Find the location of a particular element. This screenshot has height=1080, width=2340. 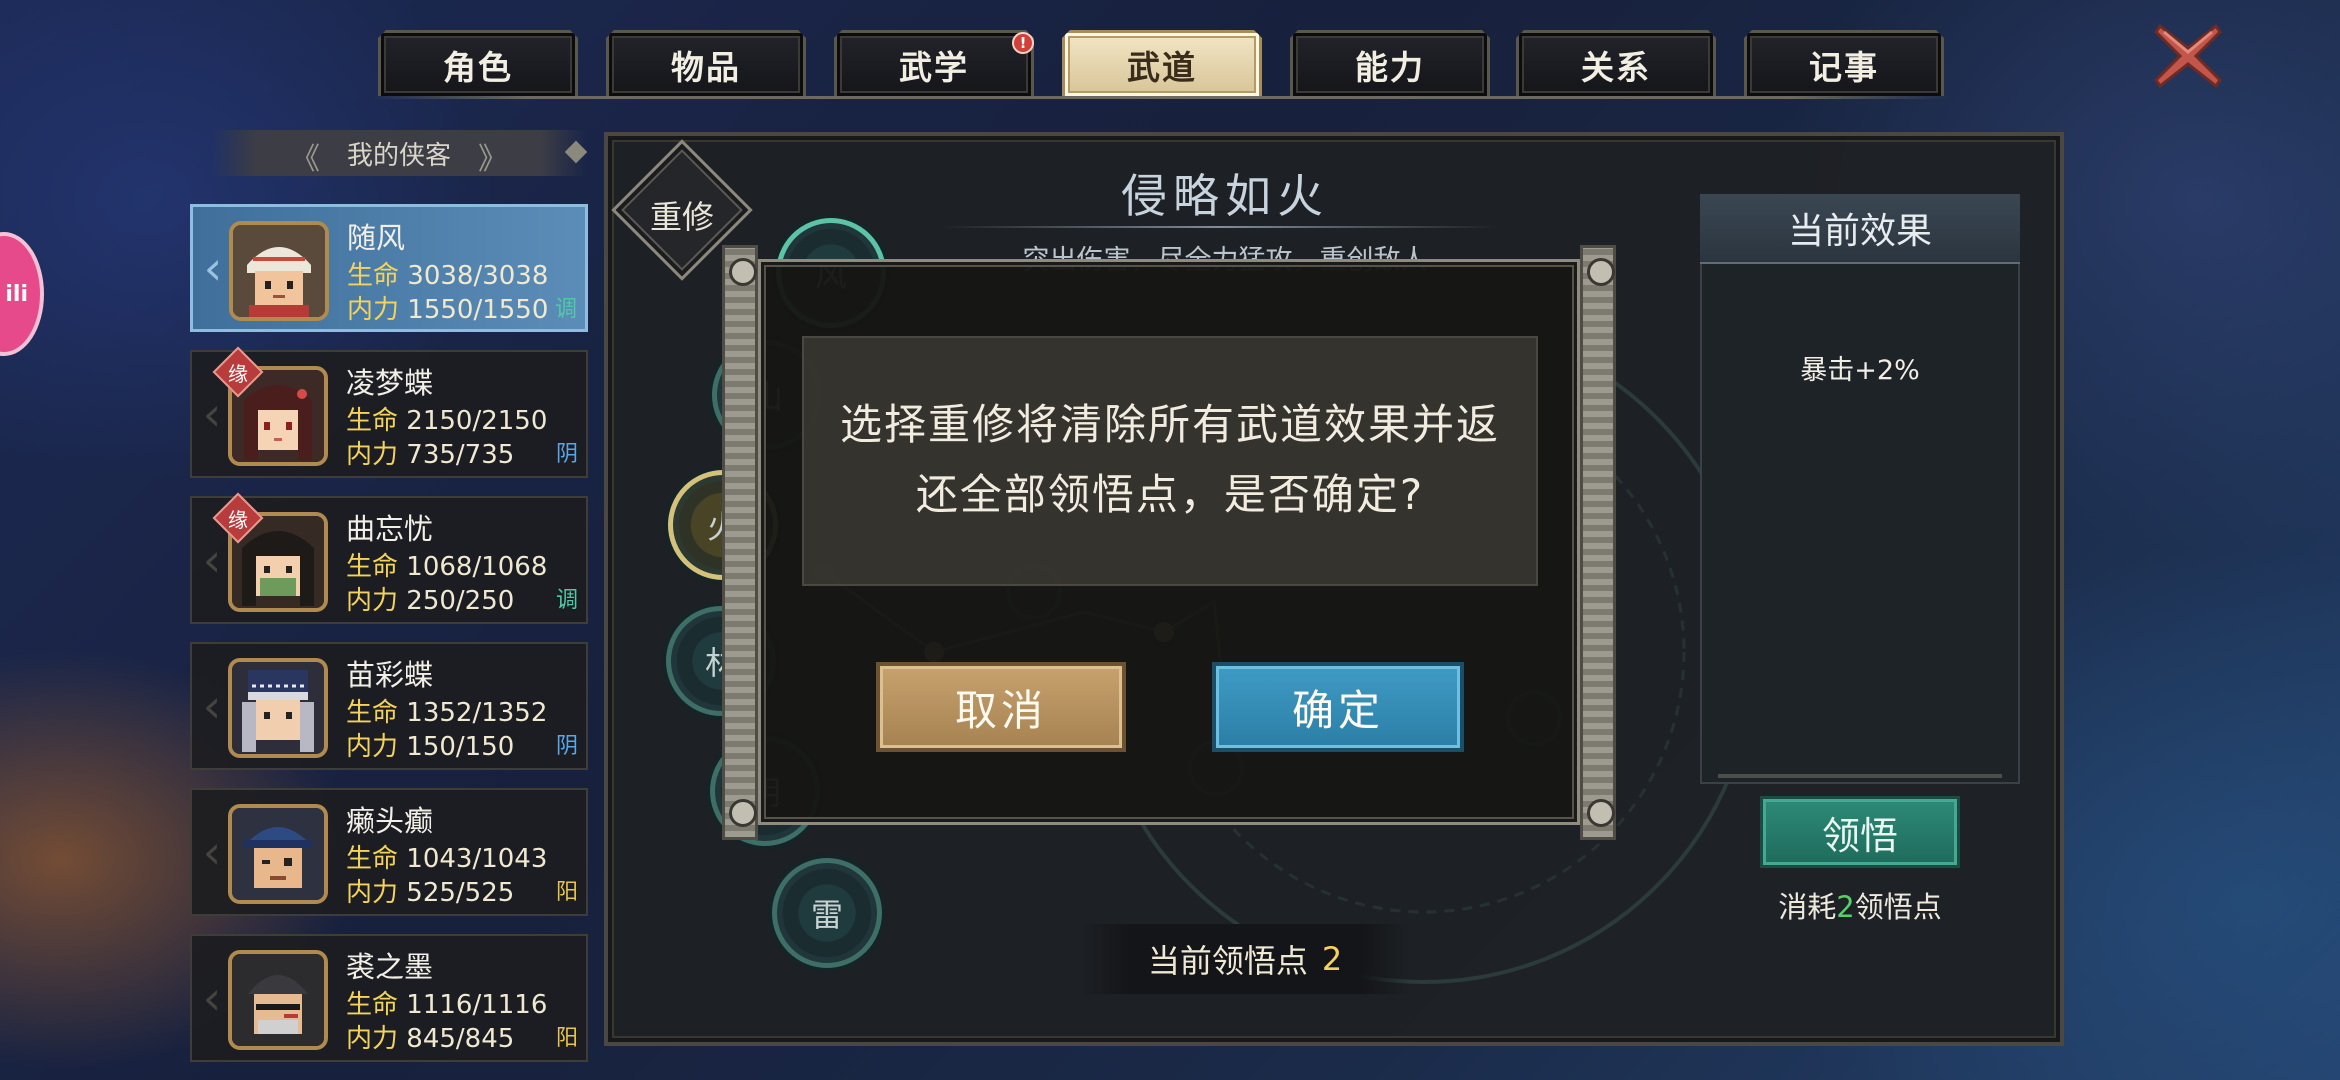

my-heroes-title: 我的侠客 is located at coordinates (398, 155).